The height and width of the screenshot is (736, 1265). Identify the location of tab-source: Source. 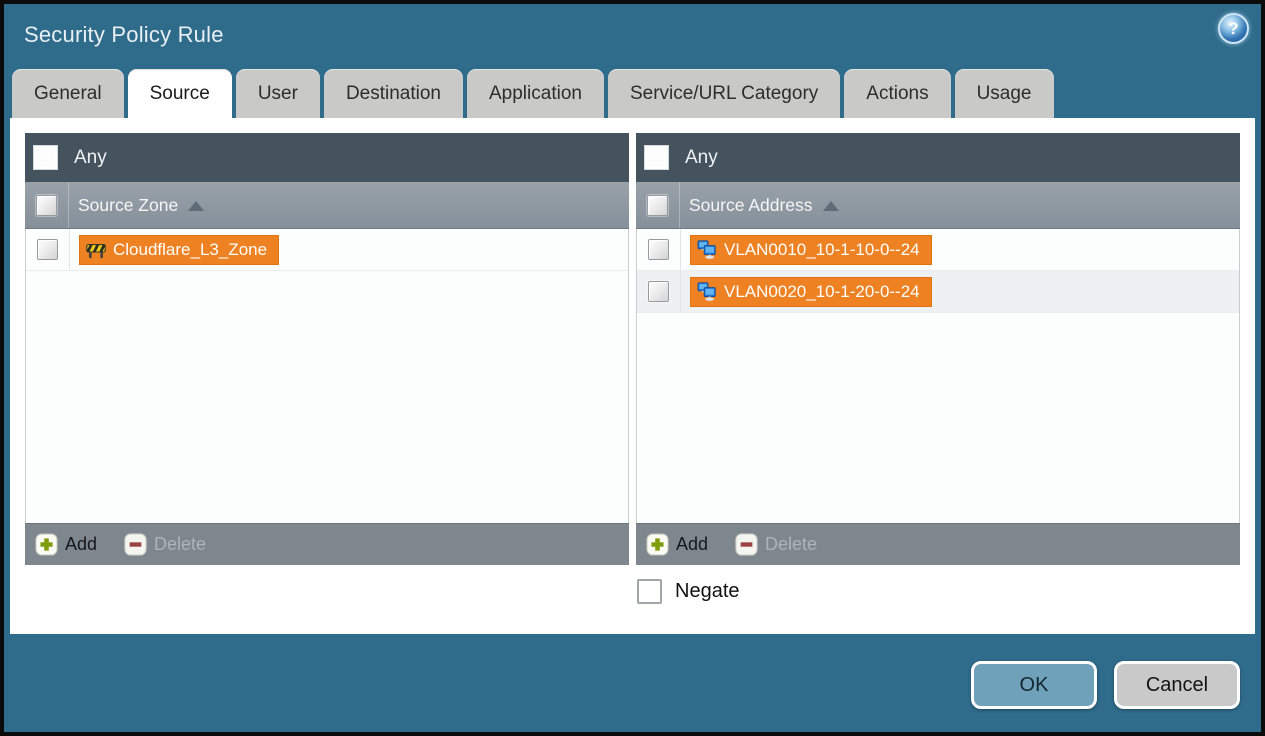
(179, 93).